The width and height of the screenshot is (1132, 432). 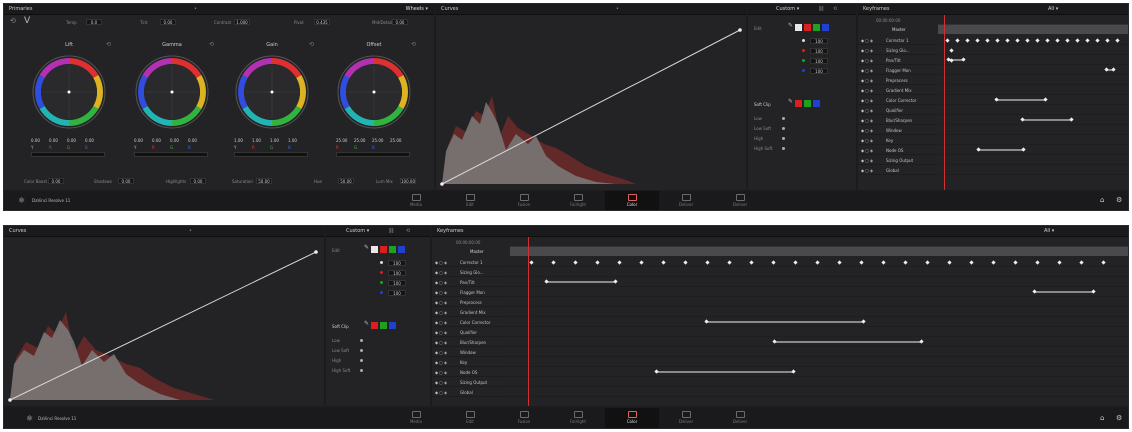 What do you see at coordinates (163, 326) in the screenshot?
I see `curve-line` at bounding box center [163, 326].